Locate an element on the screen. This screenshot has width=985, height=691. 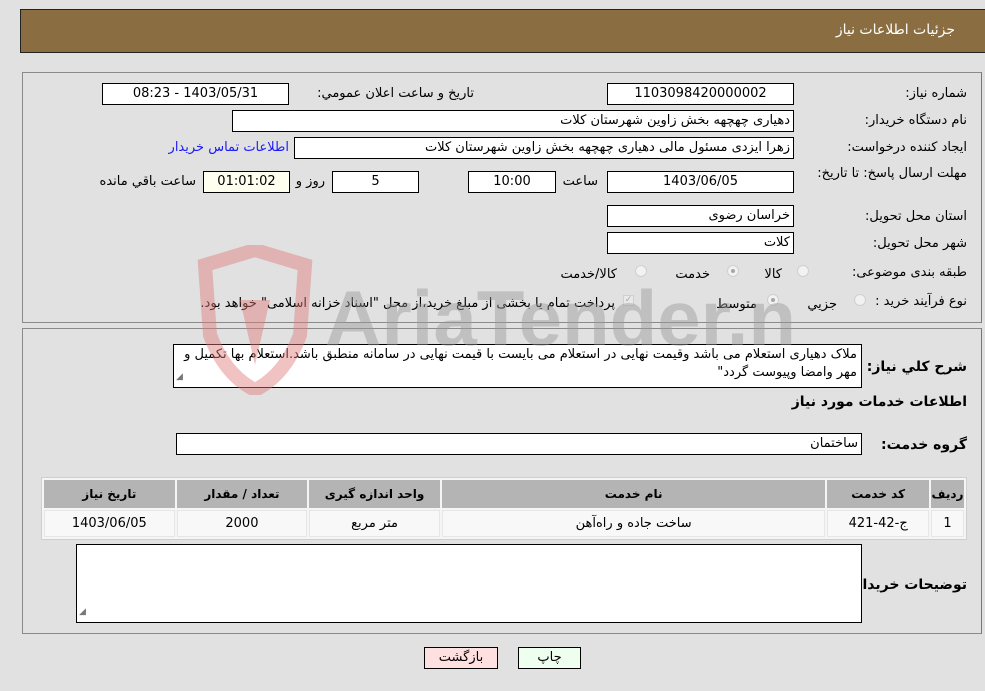
province-label: استان محل تحویل: is located at coordinates (916, 216).